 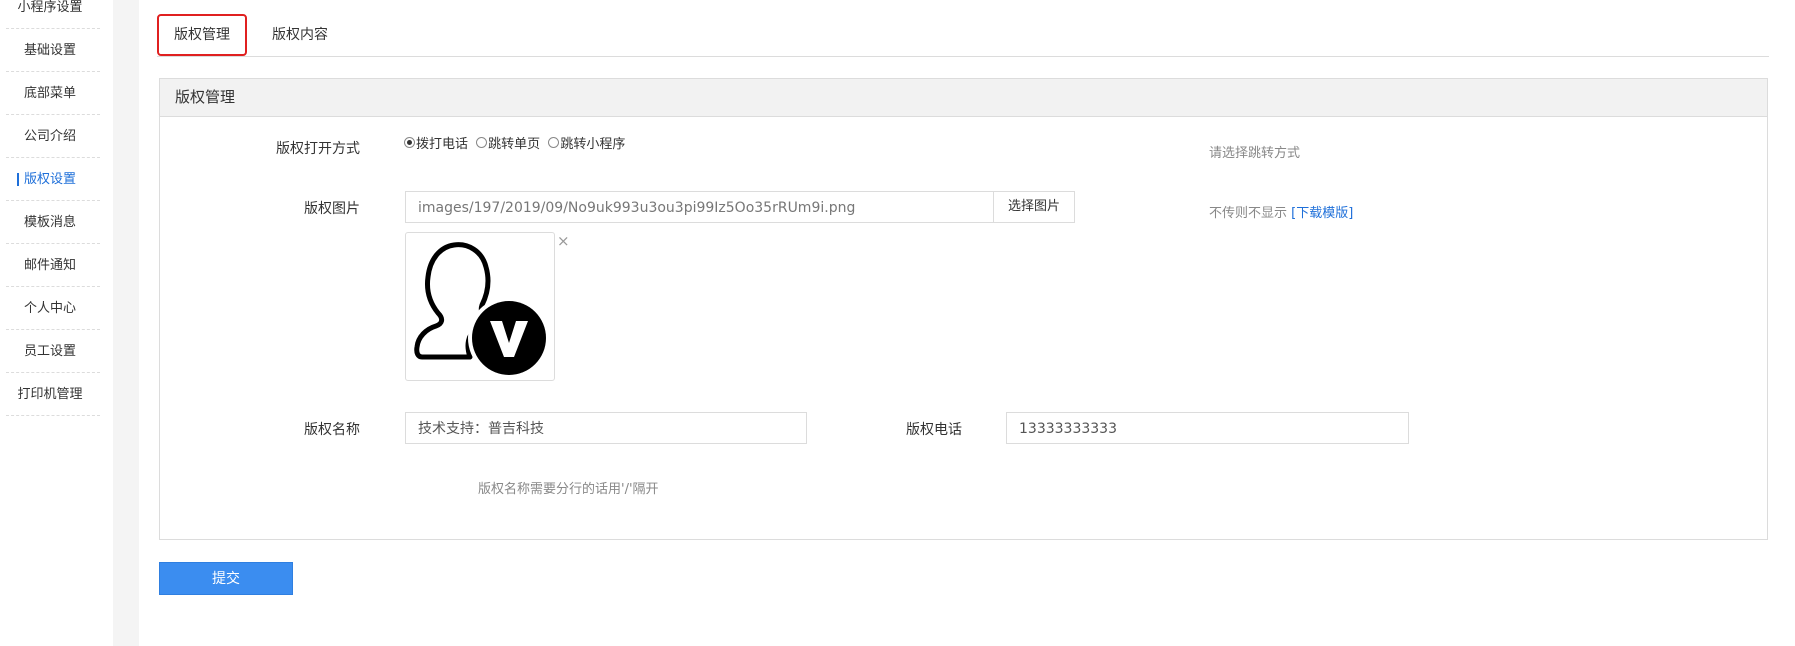 I want to click on sidebar-item-miniprogram-settings: 小程序设置, so click(x=50, y=14).